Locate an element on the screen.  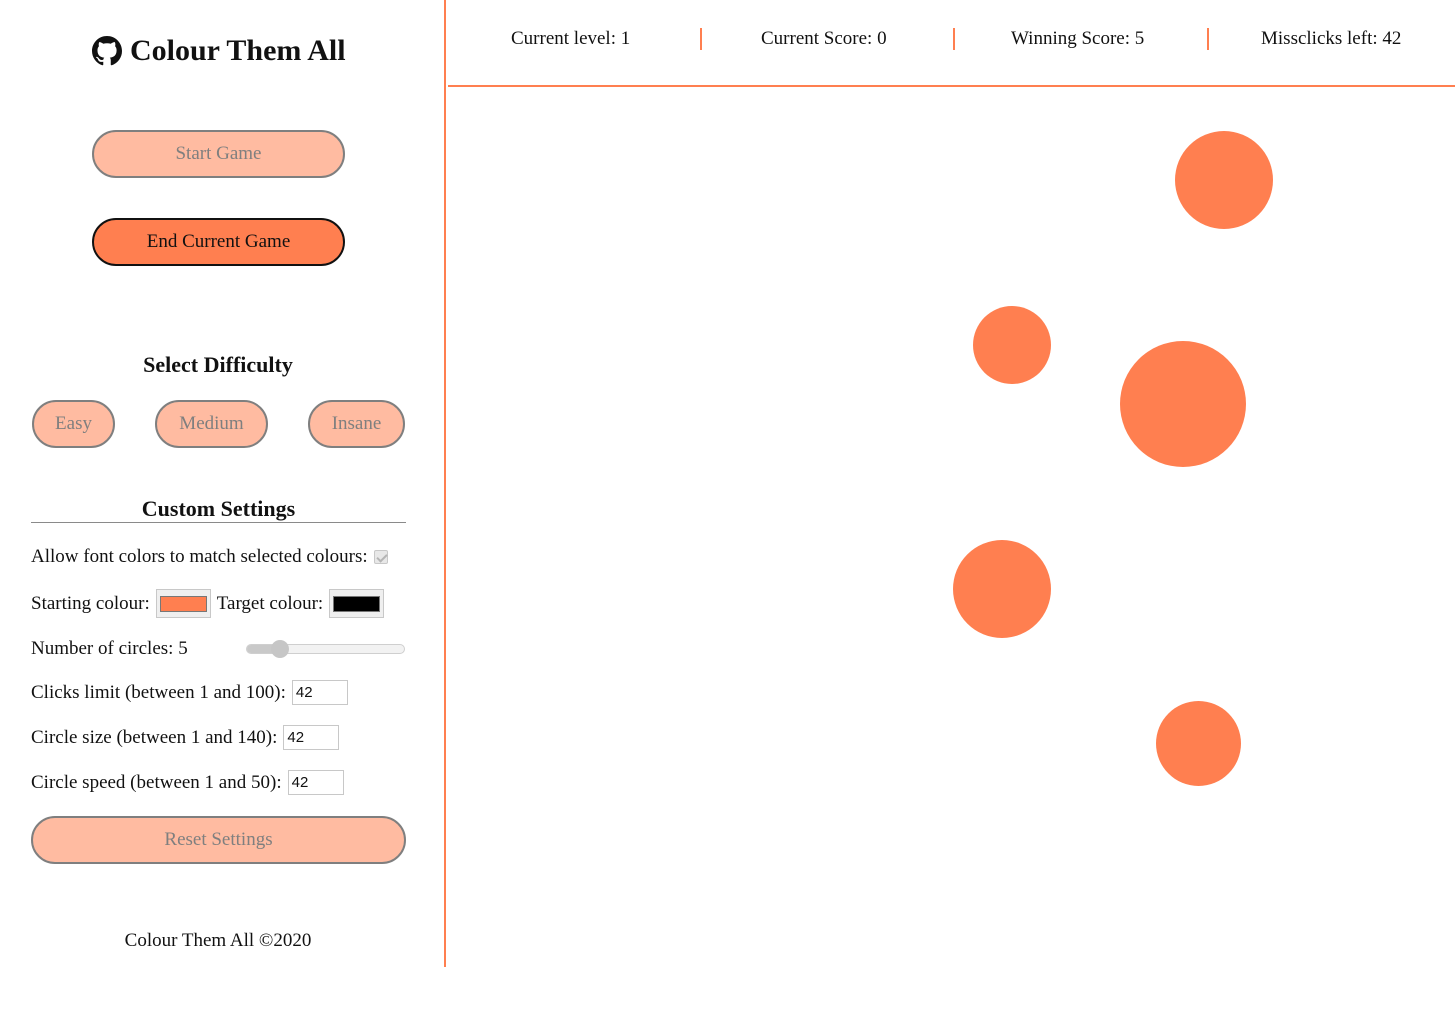
speed-label: Circle speed (between 1 and 50): is located at coordinates (156, 782).